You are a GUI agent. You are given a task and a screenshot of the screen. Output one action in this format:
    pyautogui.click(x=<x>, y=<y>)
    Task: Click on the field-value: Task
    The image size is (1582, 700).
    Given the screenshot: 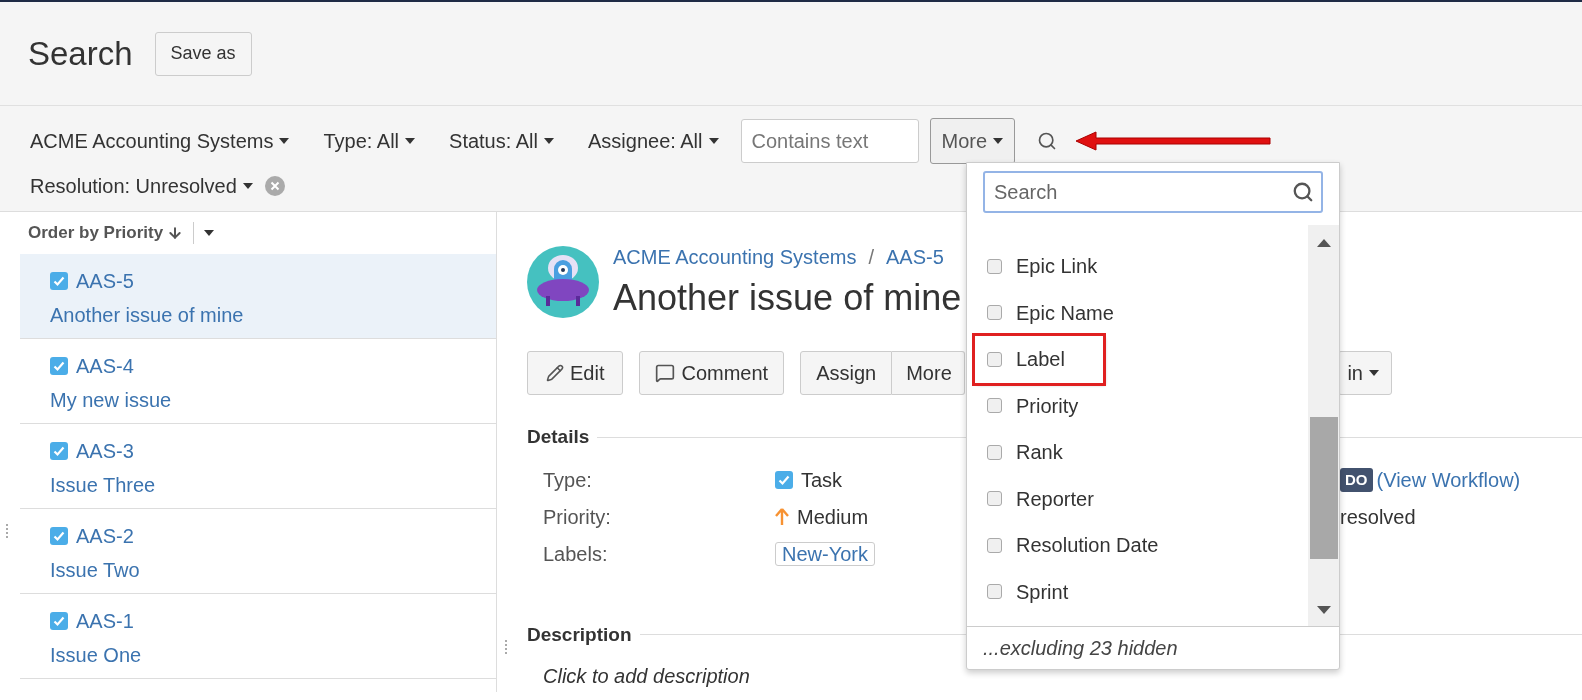 What is the action you would take?
    pyautogui.click(x=822, y=480)
    